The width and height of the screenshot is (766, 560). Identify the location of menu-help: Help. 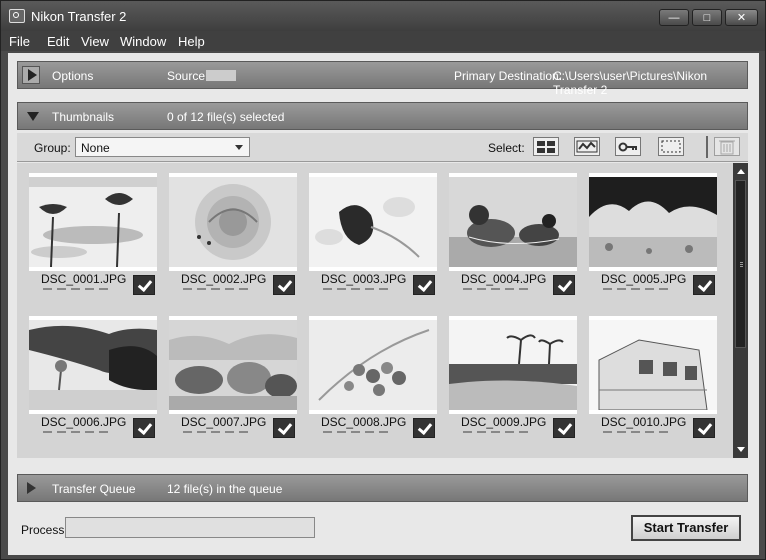
(191, 41).